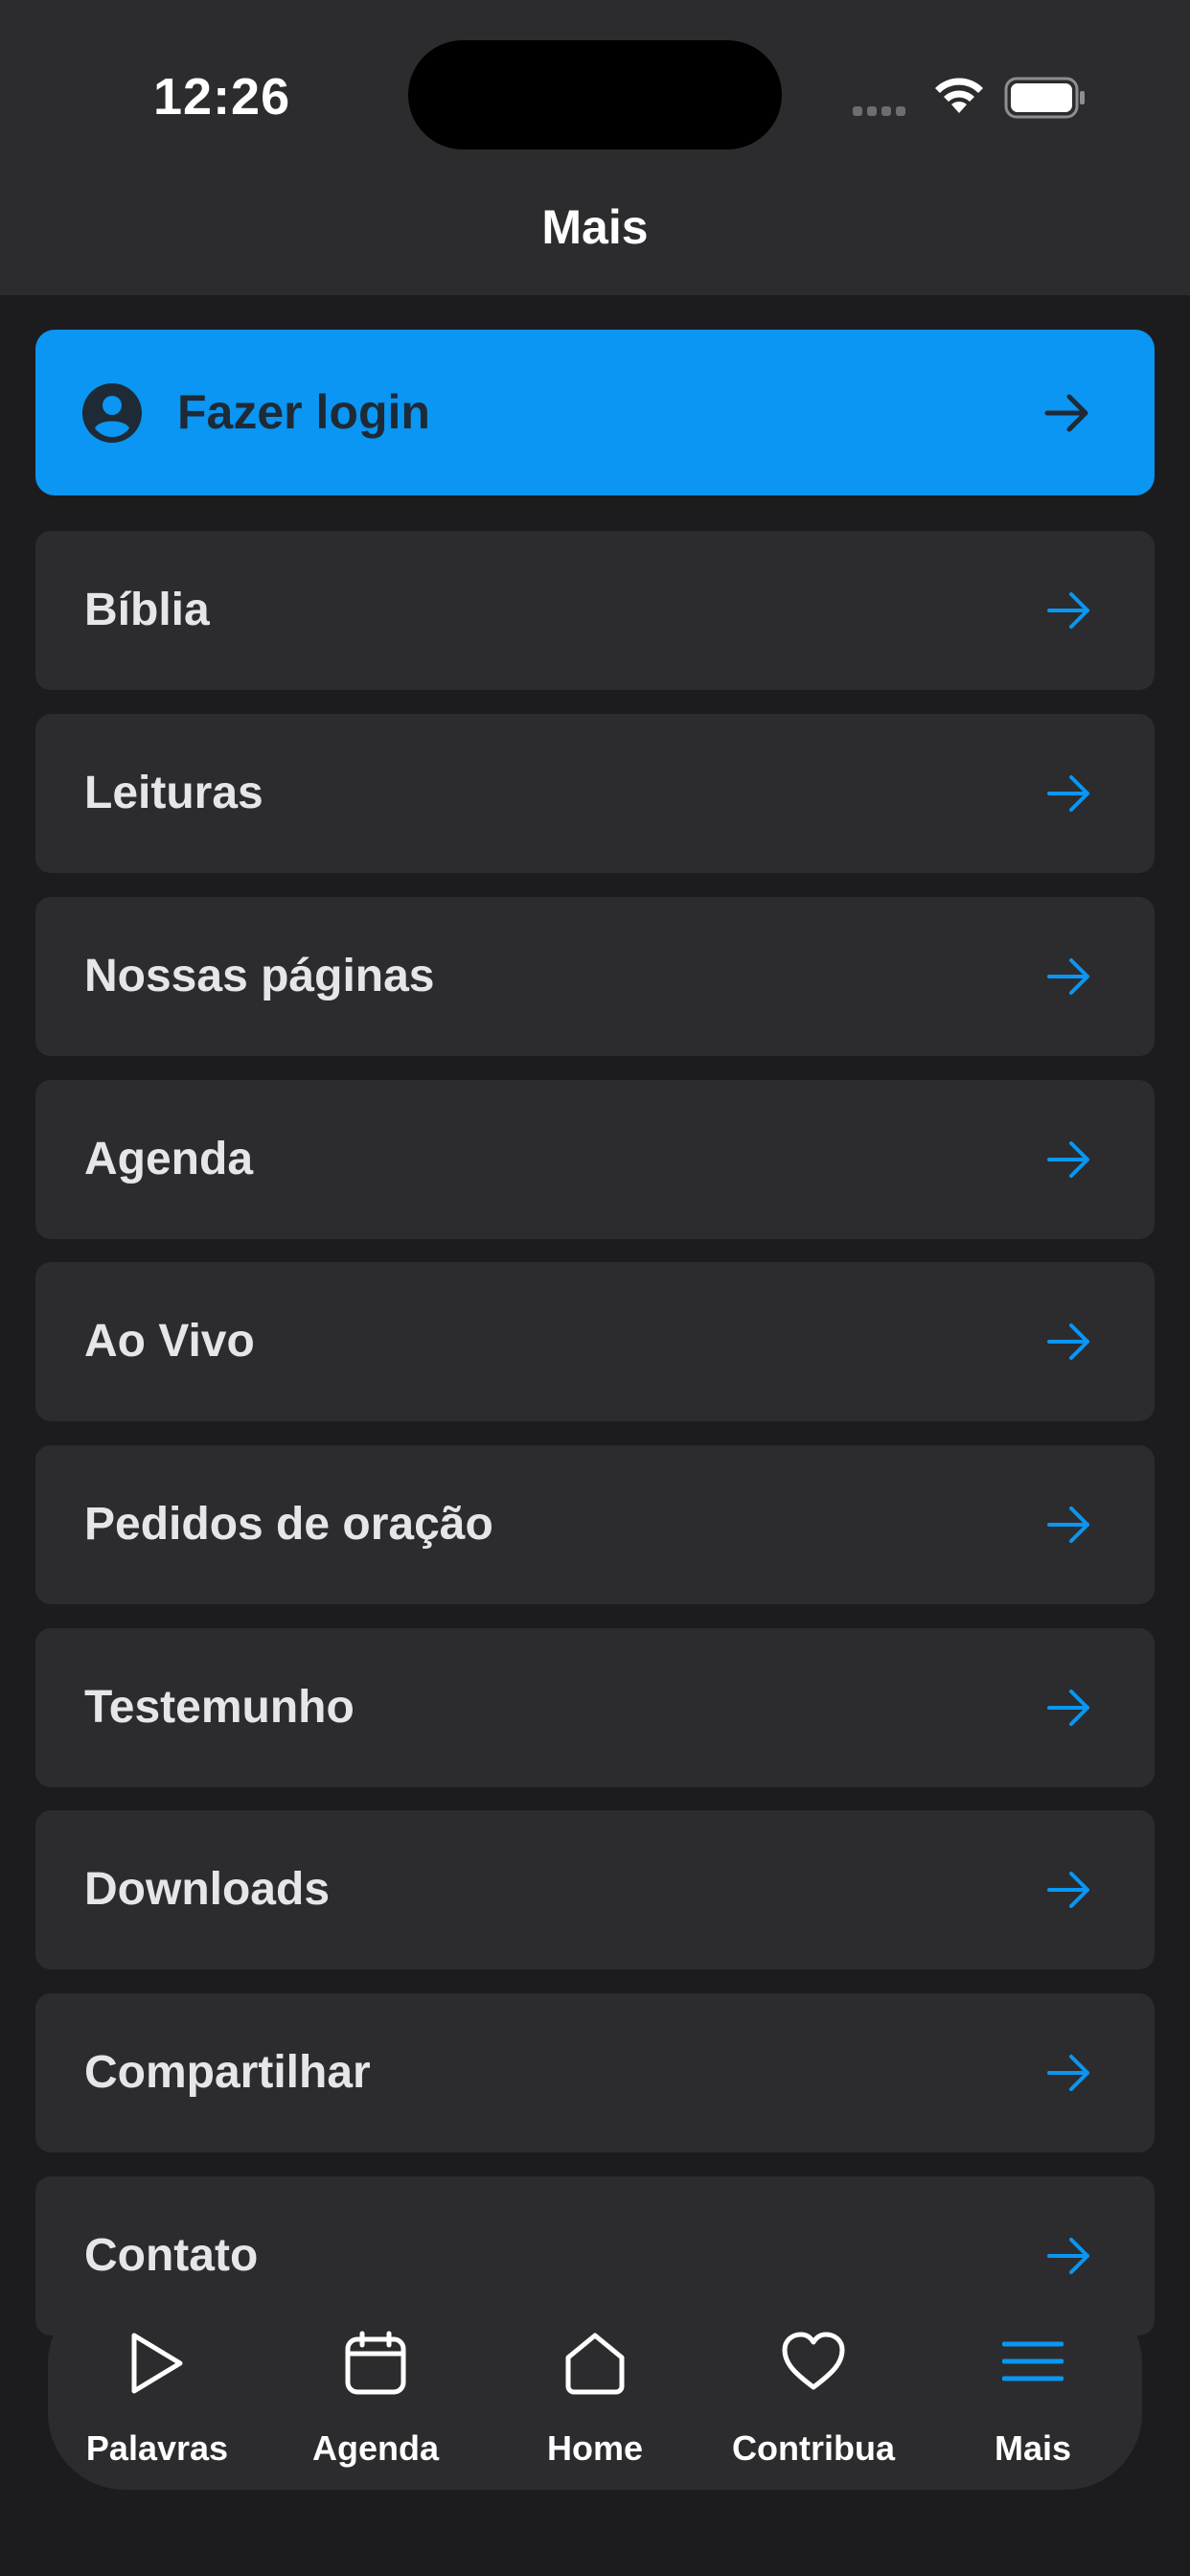 Image resolution: width=1190 pixels, height=2576 pixels. Describe the element at coordinates (595, 95) in the screenshot. I see `dynamic-island` at that location.